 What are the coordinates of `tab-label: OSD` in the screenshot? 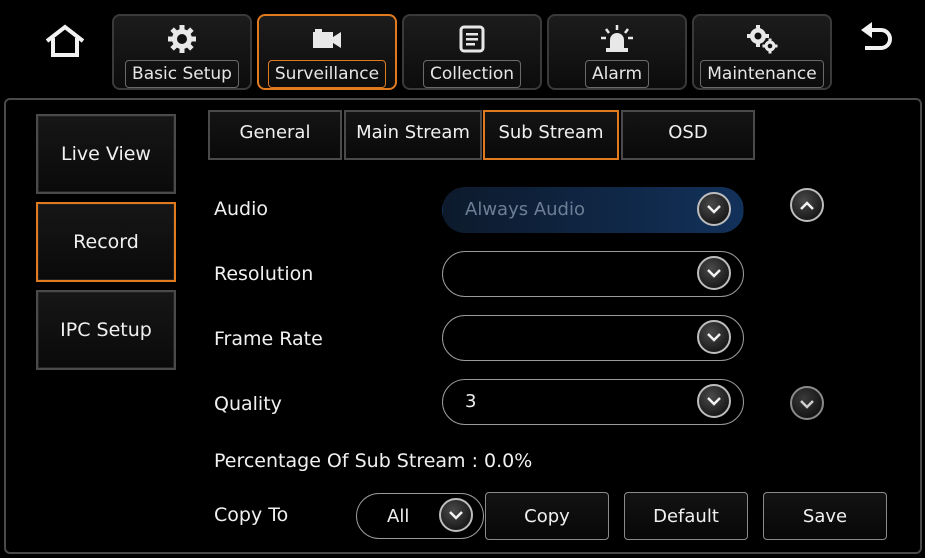 It's located at (688, 132).